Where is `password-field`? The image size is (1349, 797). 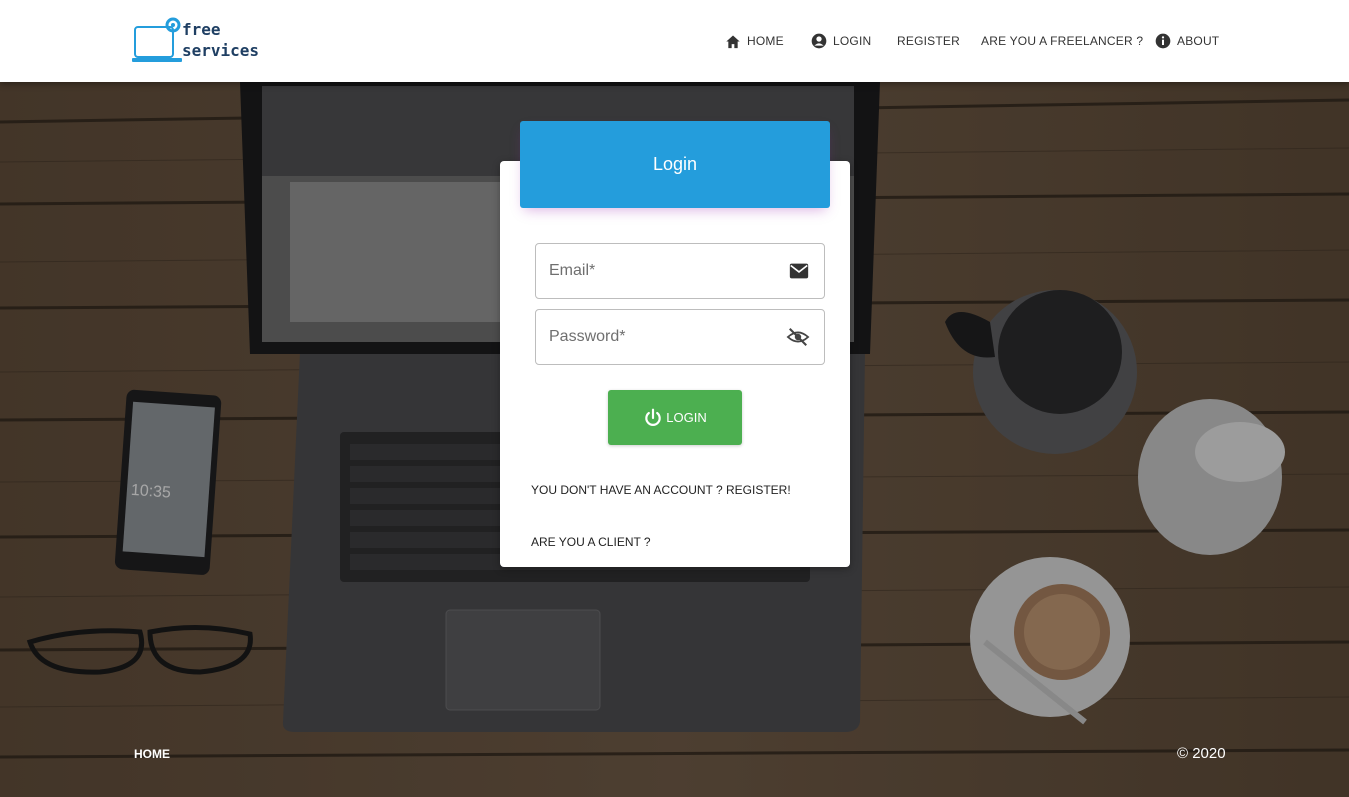
password-field is located at coordinates (680, 337).